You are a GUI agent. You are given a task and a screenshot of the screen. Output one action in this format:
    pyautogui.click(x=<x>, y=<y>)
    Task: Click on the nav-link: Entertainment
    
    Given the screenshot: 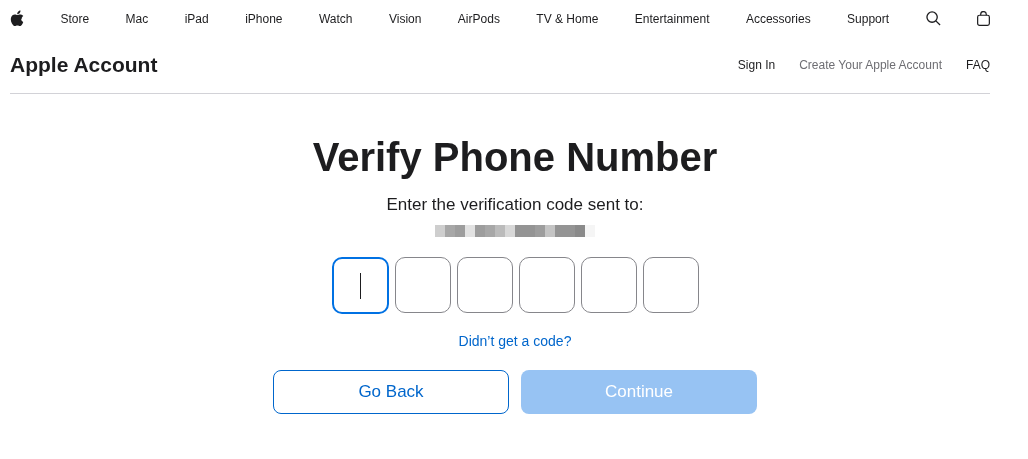 What is the action you would take?
    pyautogui.click(x=672, y=18)
    